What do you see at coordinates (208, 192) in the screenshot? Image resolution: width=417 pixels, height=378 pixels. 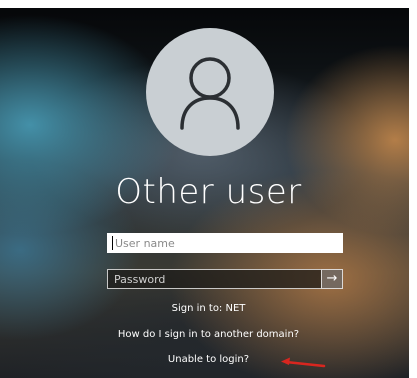 I see `user-display-name: Other user` at bounding box center [208, 192].